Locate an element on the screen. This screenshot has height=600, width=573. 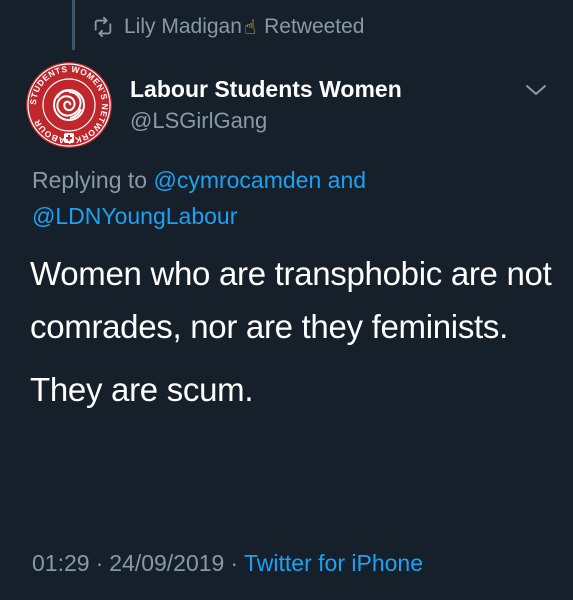
retweet-icon is located at coordinates (103, 27).